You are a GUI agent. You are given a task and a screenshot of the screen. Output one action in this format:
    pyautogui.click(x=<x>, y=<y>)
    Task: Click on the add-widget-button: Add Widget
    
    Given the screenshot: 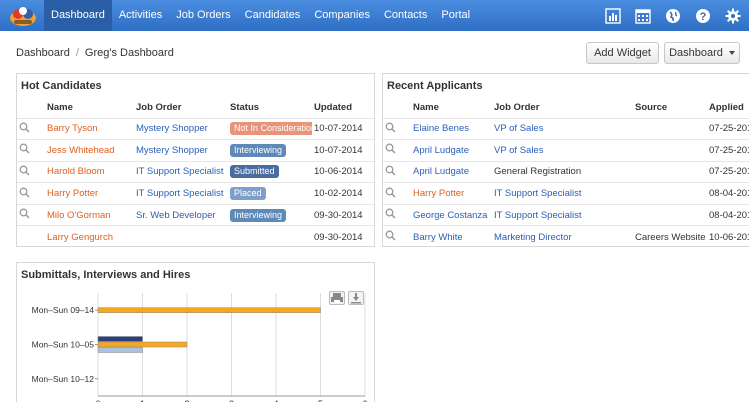 What is the action you would take?
    pyautogui.click(x=622, y=53)
    